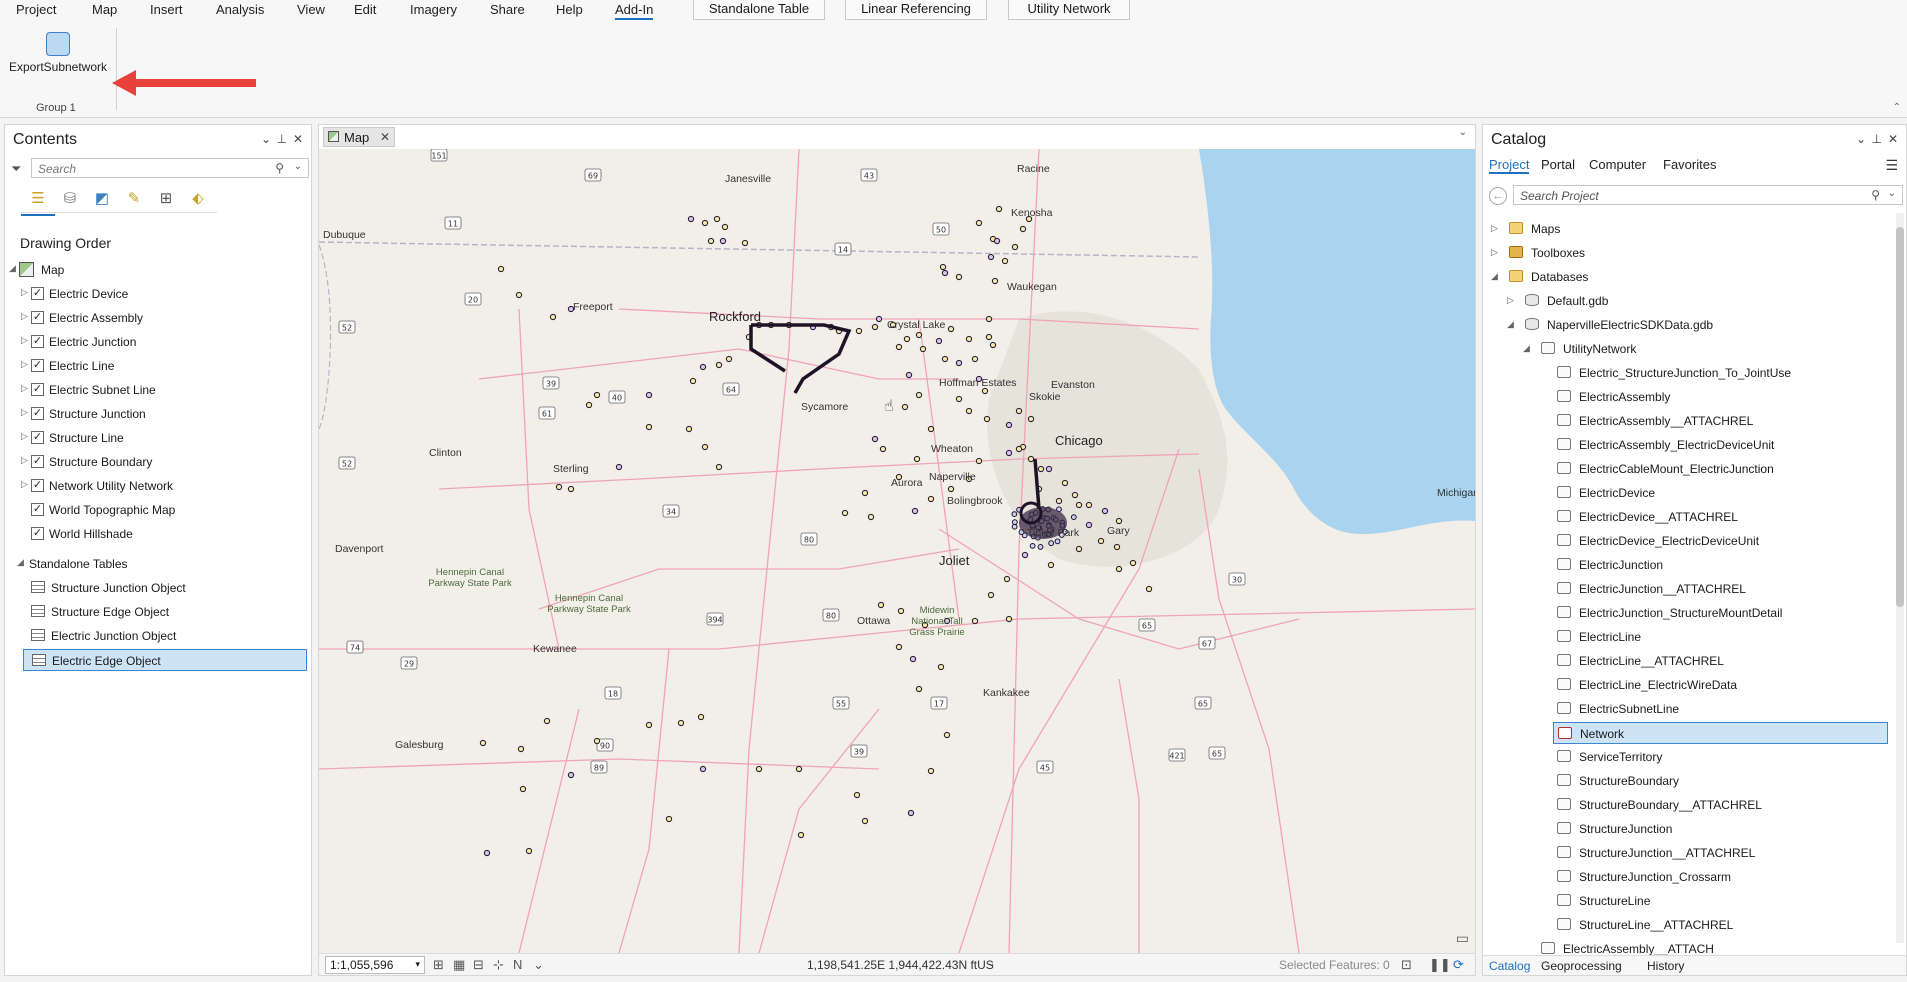 This screenshot has width=1907, height=982. I want to click on tab-insert: Insert, so click(166, 9).